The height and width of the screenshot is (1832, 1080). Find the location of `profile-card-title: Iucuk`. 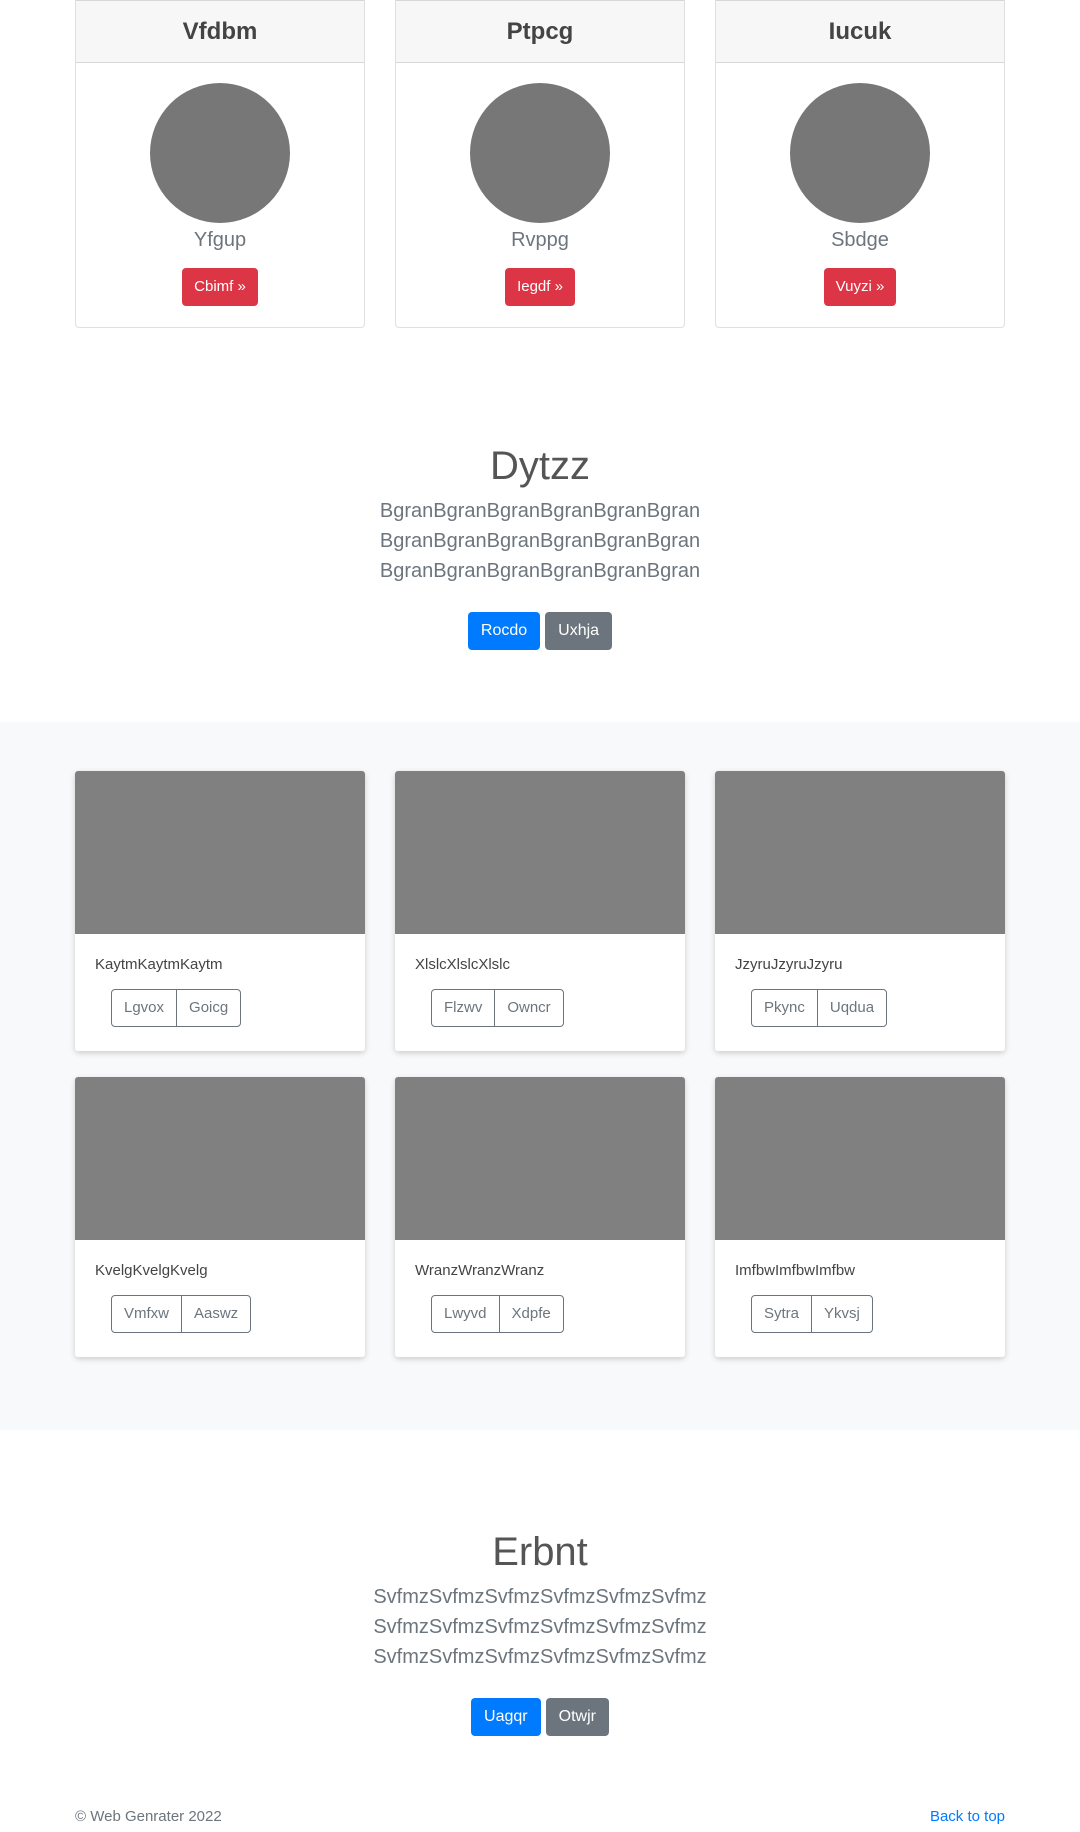

profile-card-title: Iucuk is located at coordinates (860, 31).